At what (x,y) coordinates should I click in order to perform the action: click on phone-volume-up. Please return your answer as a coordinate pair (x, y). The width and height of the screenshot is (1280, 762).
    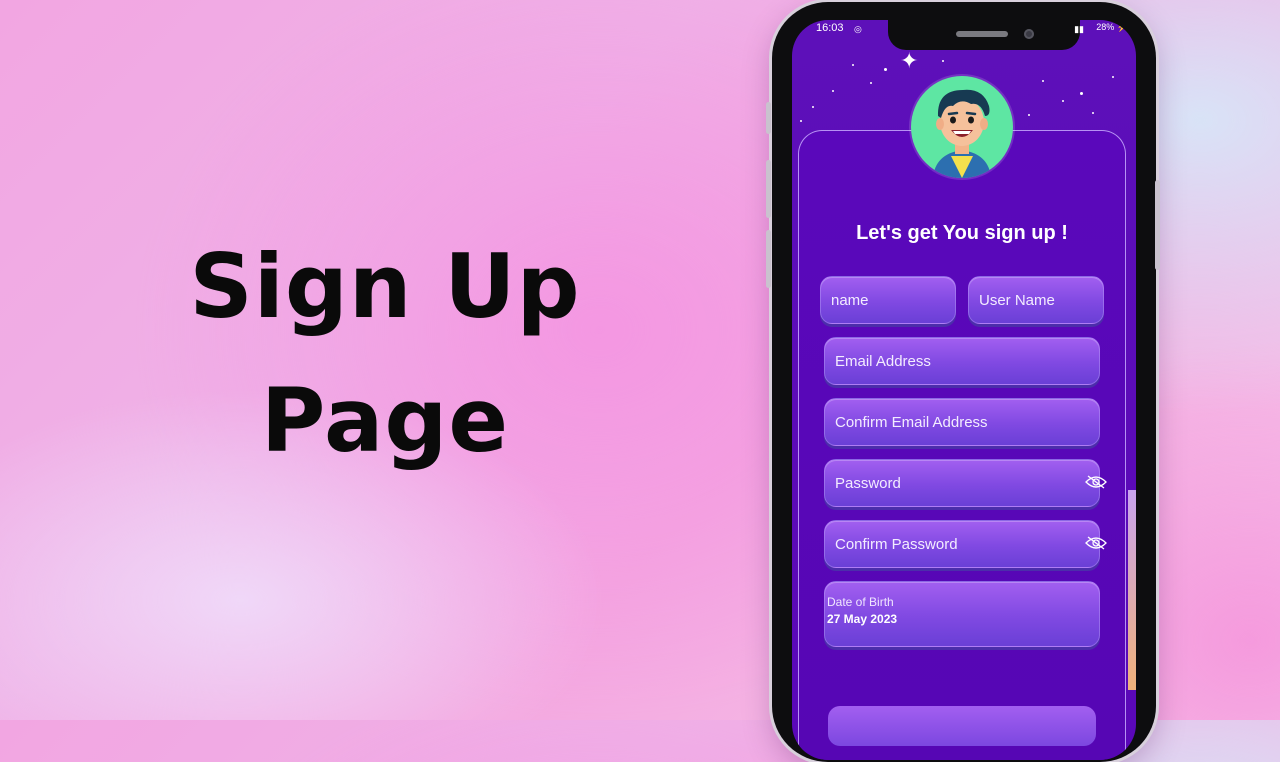
    Looking at the image, I should click on (768, 189).